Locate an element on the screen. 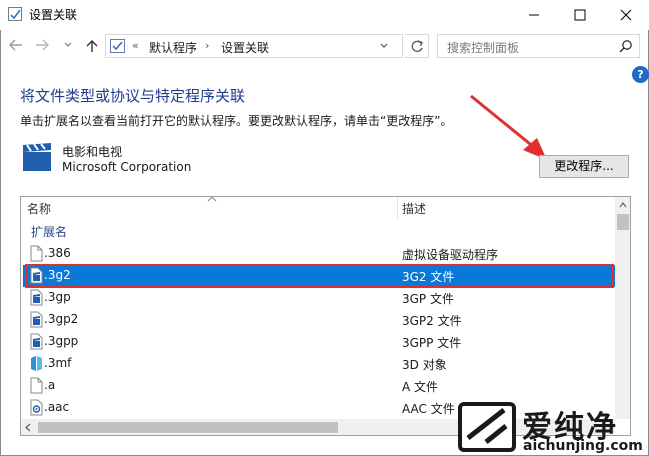 This screenshot has height=456, width=649. breadcrumb-set-associations: 设置关联 is located at coordinates (245, 47).